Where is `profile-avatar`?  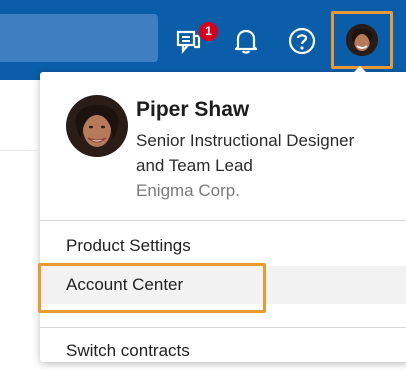
profile-avatar is located at coordinates (97, 126).